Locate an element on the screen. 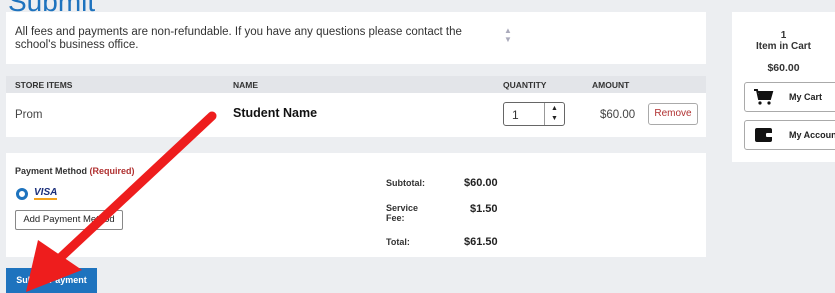 Image resolution: width=835 pixels, height=293 pixels. radio-icon is located at coordinates (22, 194).